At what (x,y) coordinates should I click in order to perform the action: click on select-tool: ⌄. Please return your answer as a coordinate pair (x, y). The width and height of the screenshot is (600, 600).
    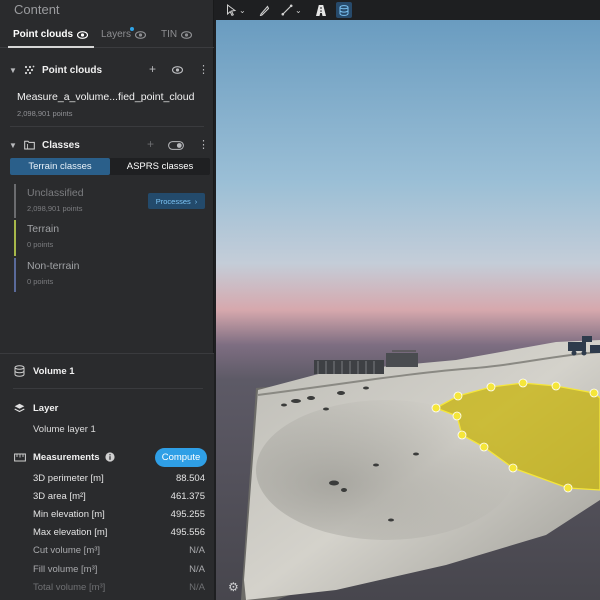
    Looking at the image, I should click on (236, 10).